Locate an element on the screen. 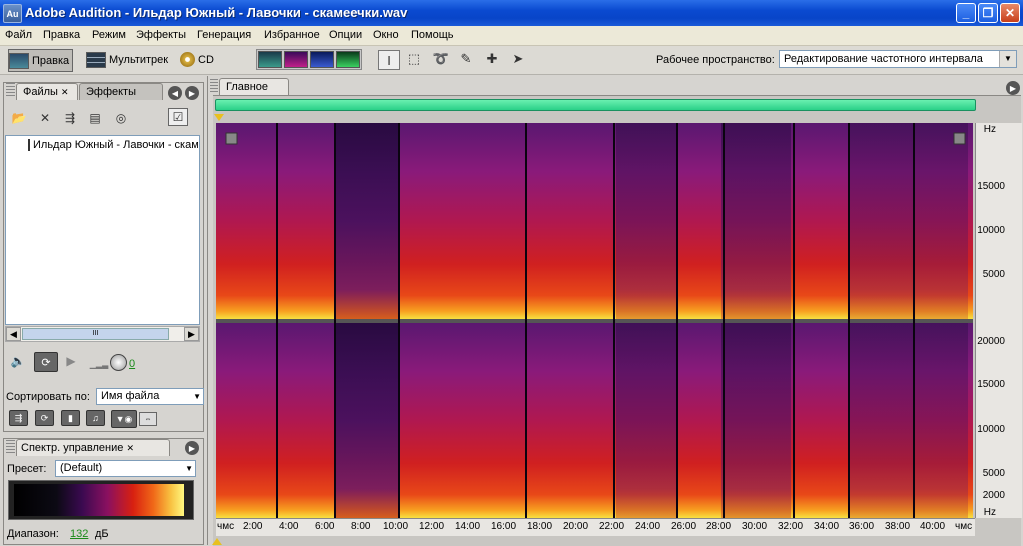 This screenshot has width=1023, height=546. sort-select: Имя файла ▼ is located at coordinates (150, 396).